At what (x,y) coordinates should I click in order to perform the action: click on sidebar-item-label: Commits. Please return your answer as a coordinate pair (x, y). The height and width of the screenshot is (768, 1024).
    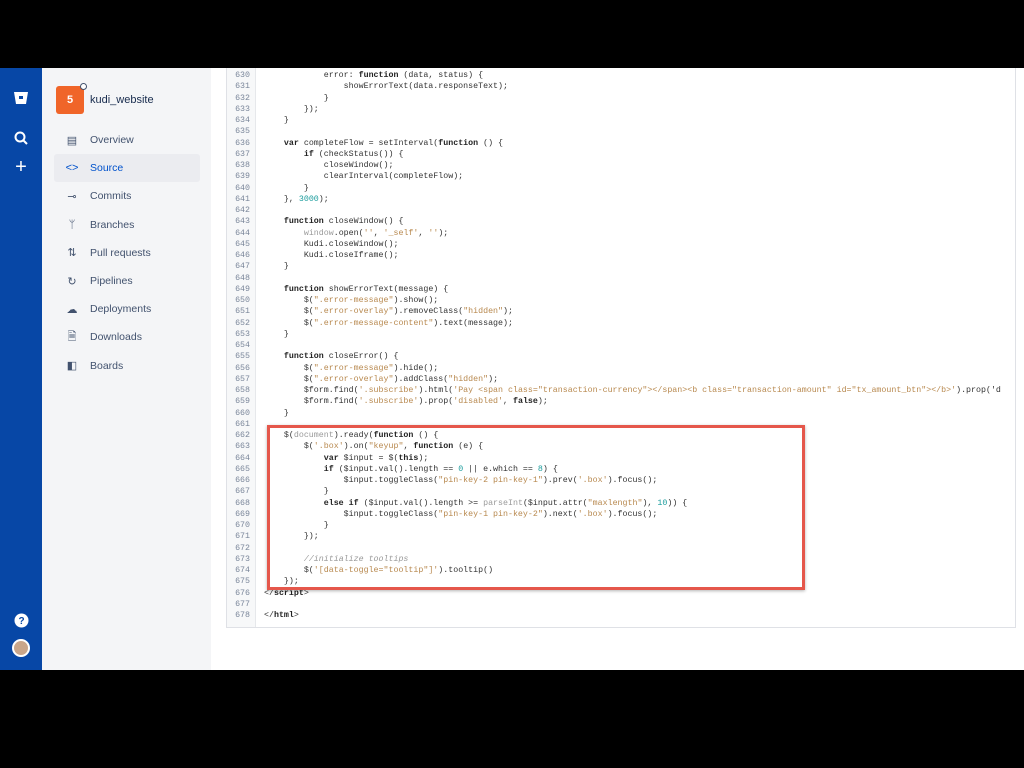
    Looking at the image, I should click on (111, 196).